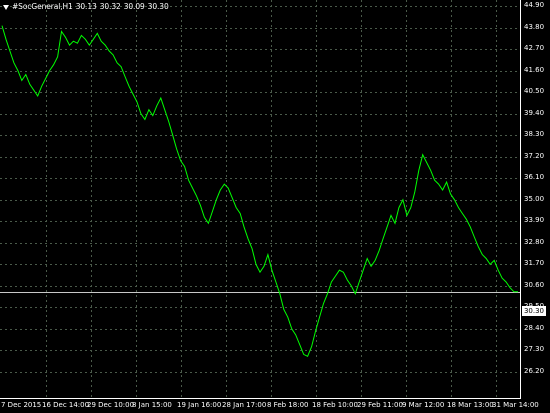 The image size is (550, 413). What do you see at coordinates (158, 6) in the screenshot?
I see `close-value: 30.30` at bounding box center [158, 6].